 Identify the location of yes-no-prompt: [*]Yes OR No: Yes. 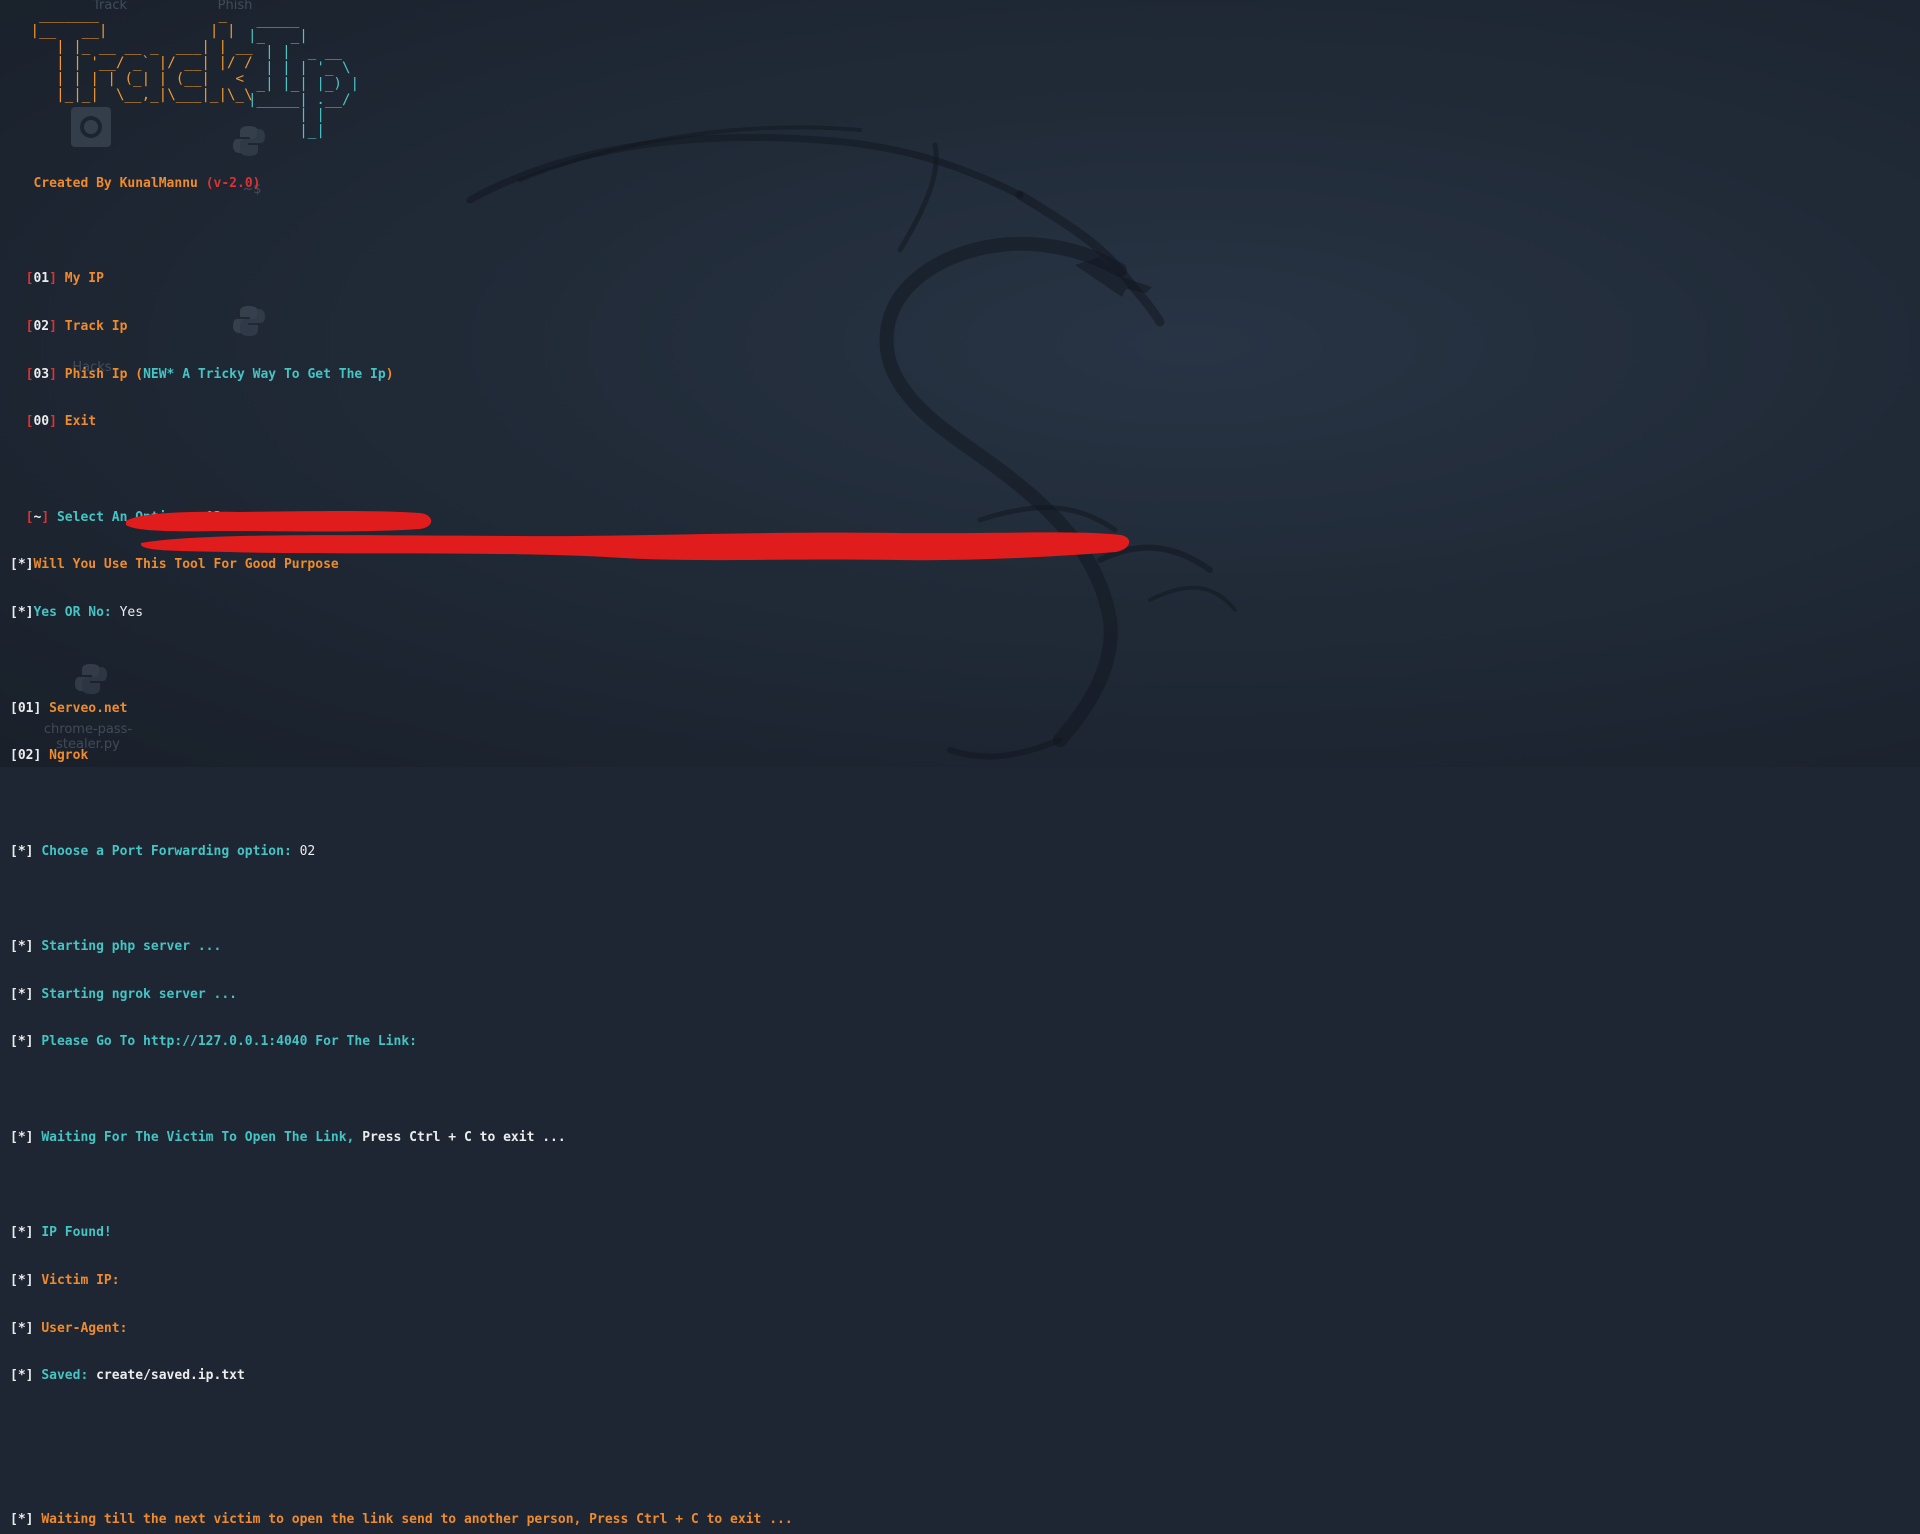
(77, 613).